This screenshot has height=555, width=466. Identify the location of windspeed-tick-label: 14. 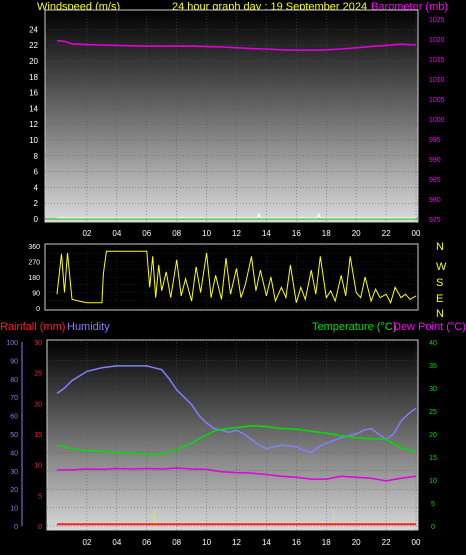
(33, 108).